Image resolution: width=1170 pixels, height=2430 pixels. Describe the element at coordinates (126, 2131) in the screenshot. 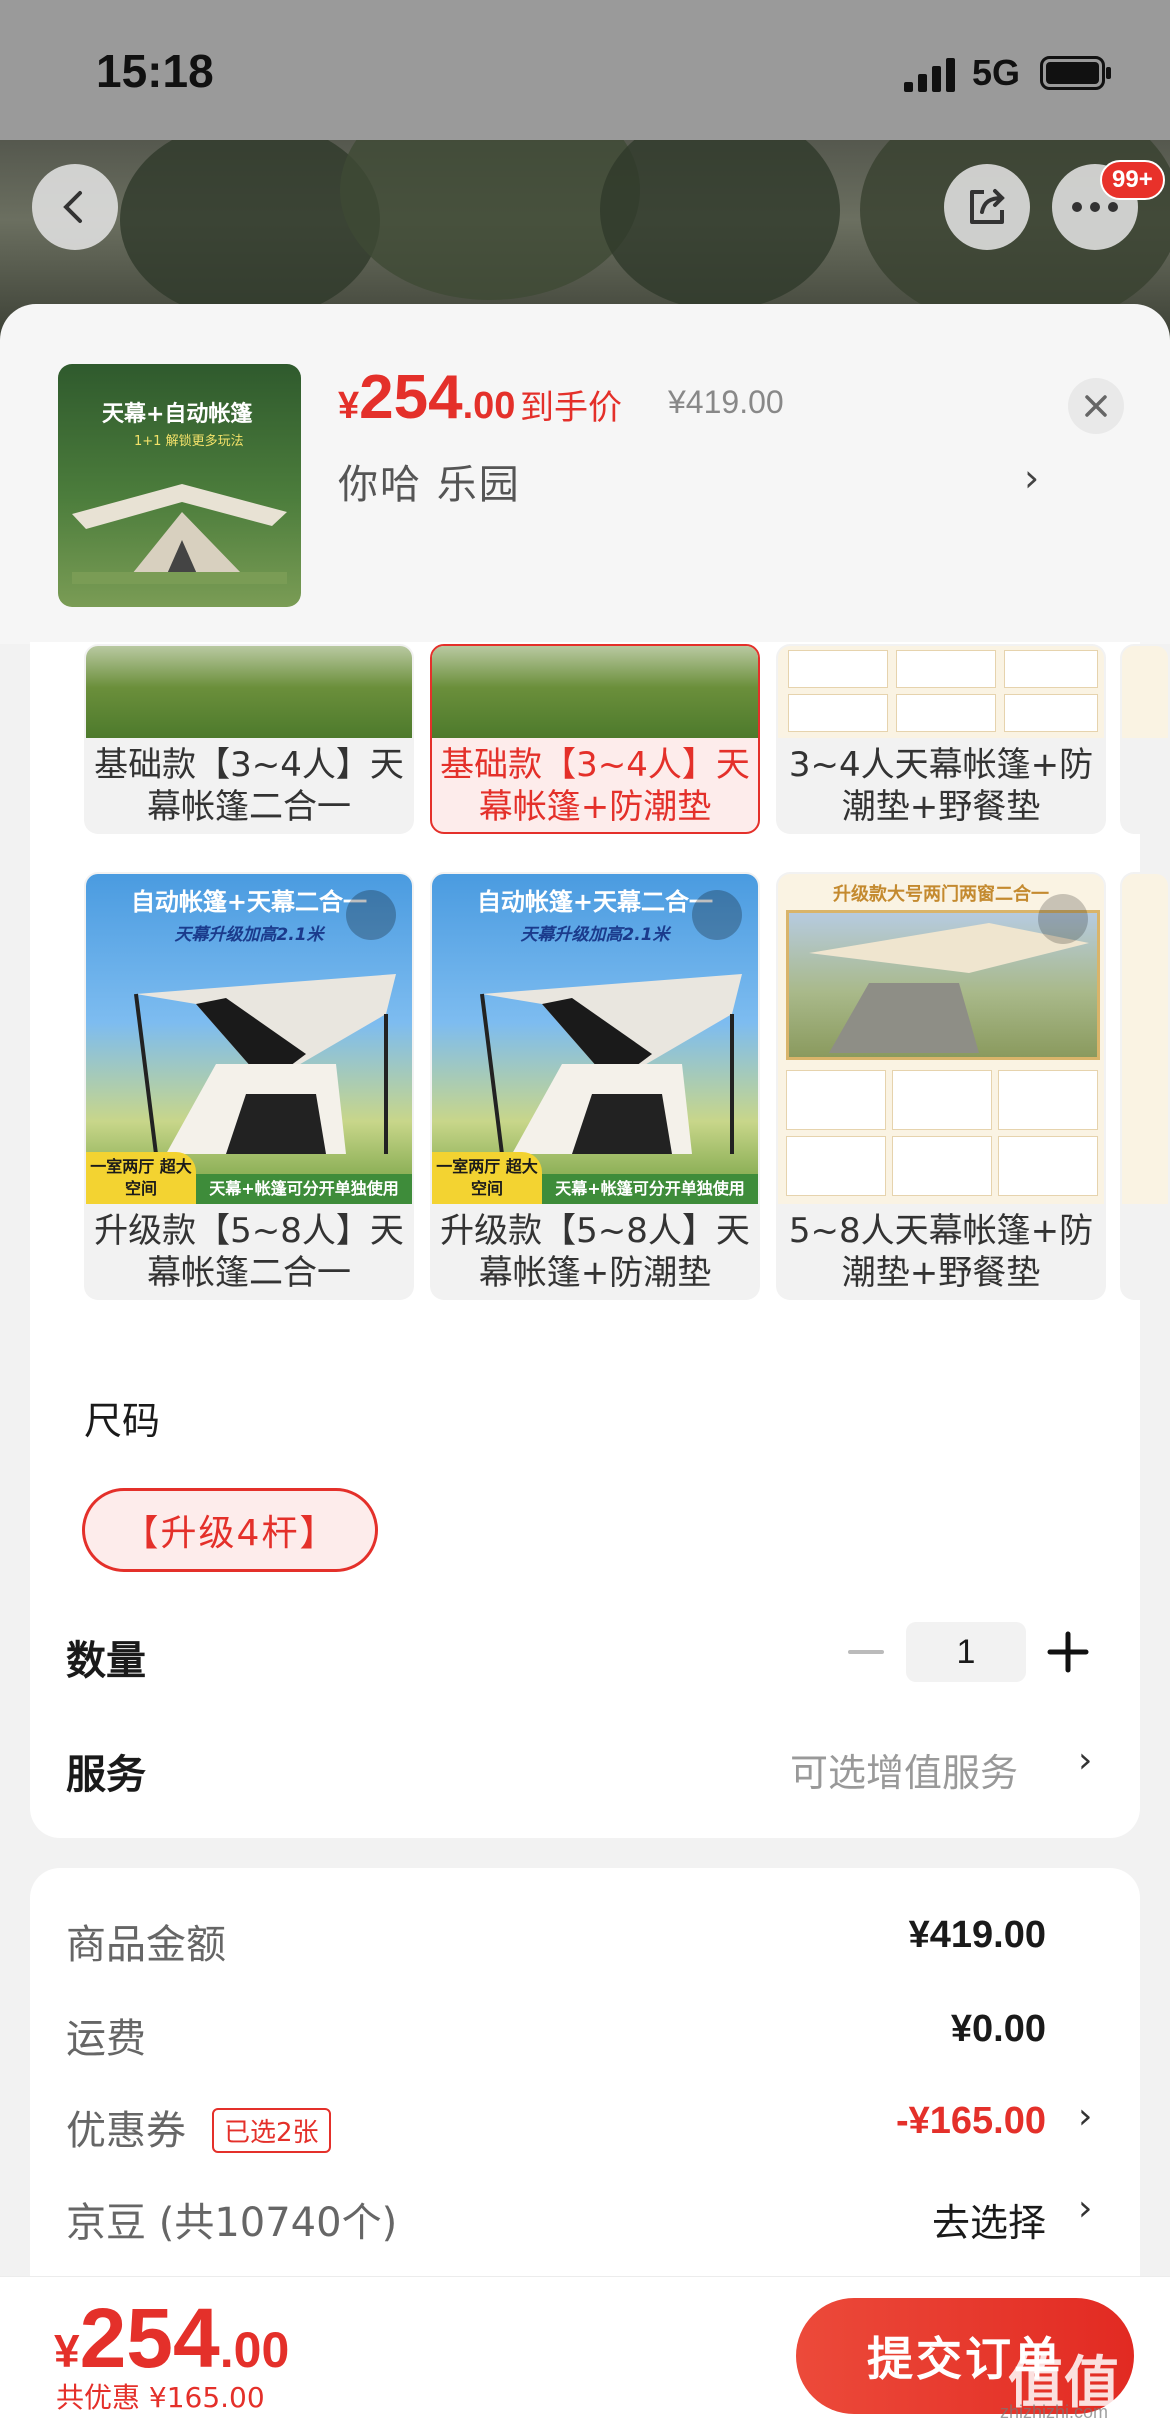

I see `coupon-label: 优惠券` at that location.